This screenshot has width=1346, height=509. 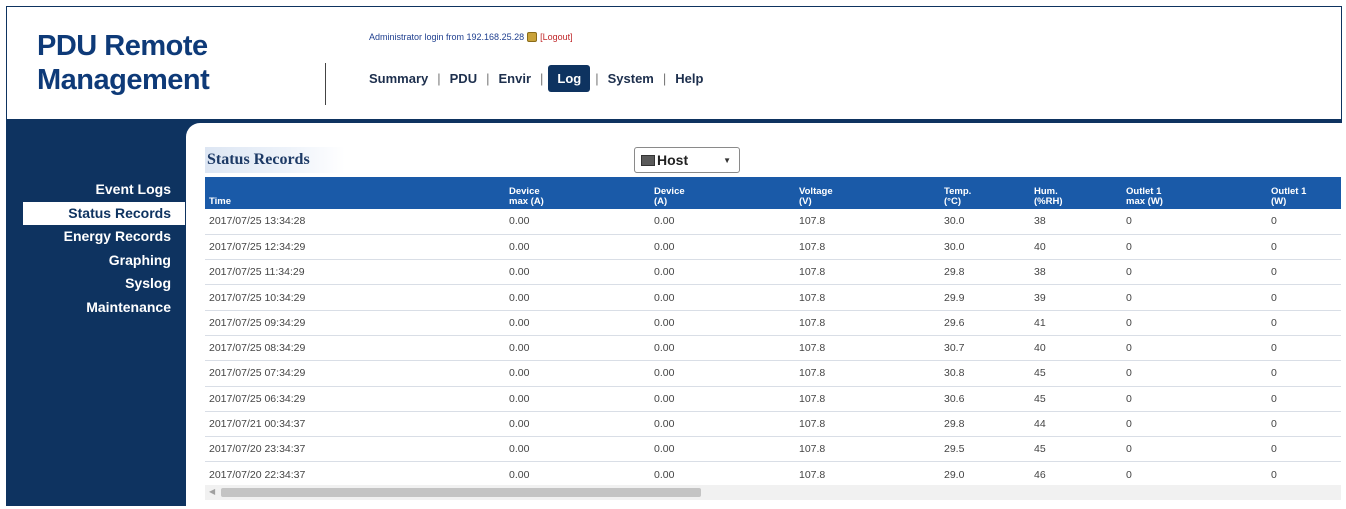 I want to click on nav-pdu: PDU, so click(x=463, y=78).